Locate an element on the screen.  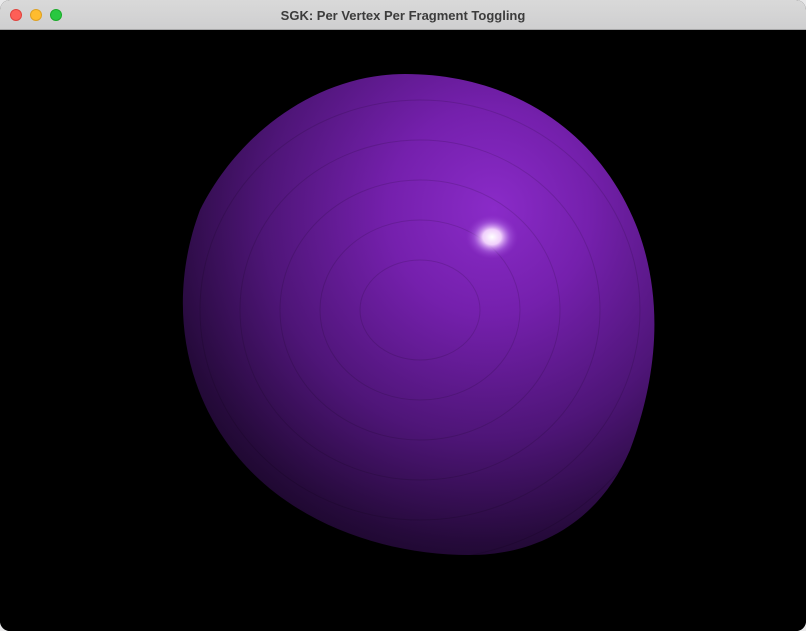
title-bar: SGK: Per Vertex Per Fragment Toggling is located at coordinates (403, 15).